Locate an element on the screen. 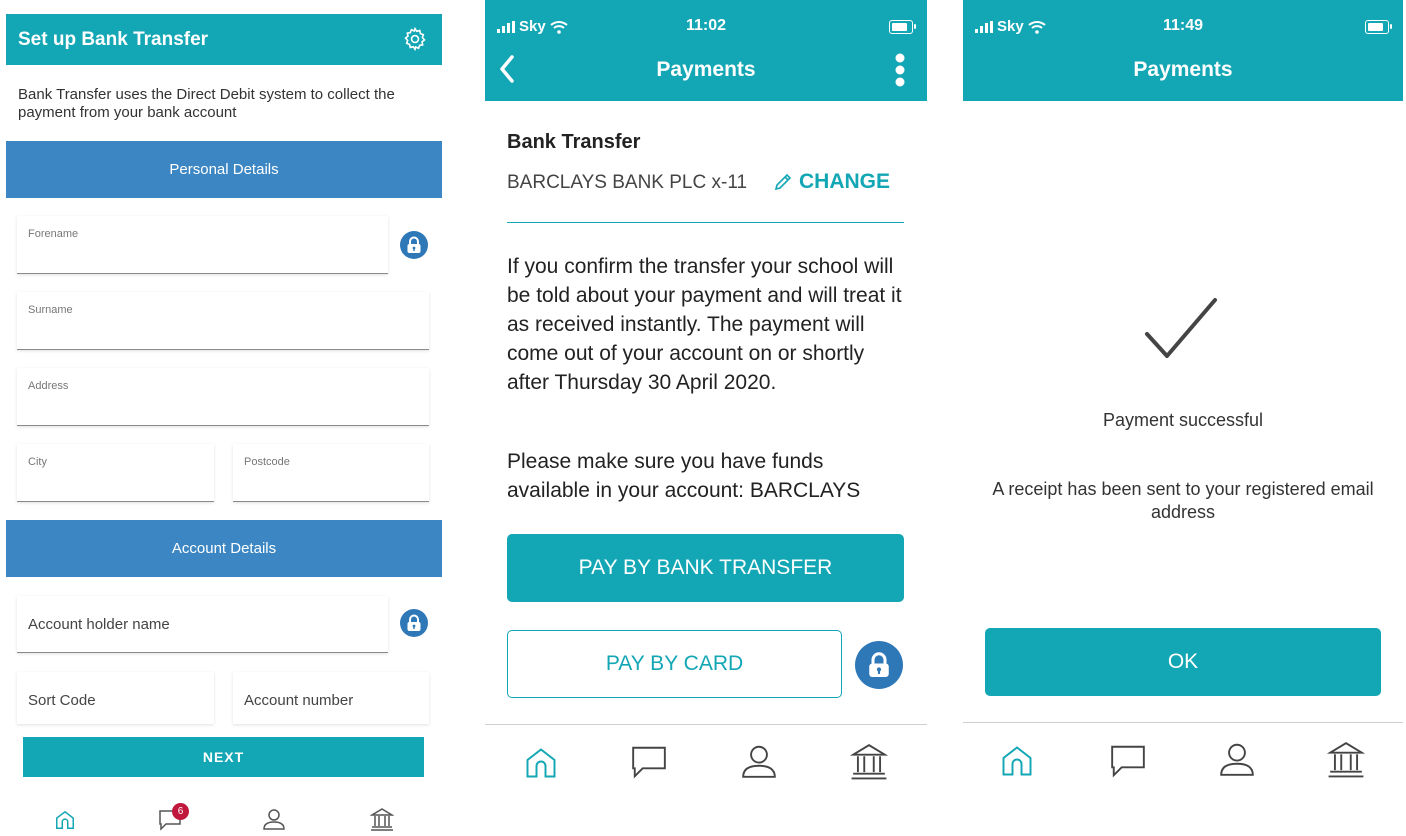  checkmark-icon is located at coordinates (1181, 328).